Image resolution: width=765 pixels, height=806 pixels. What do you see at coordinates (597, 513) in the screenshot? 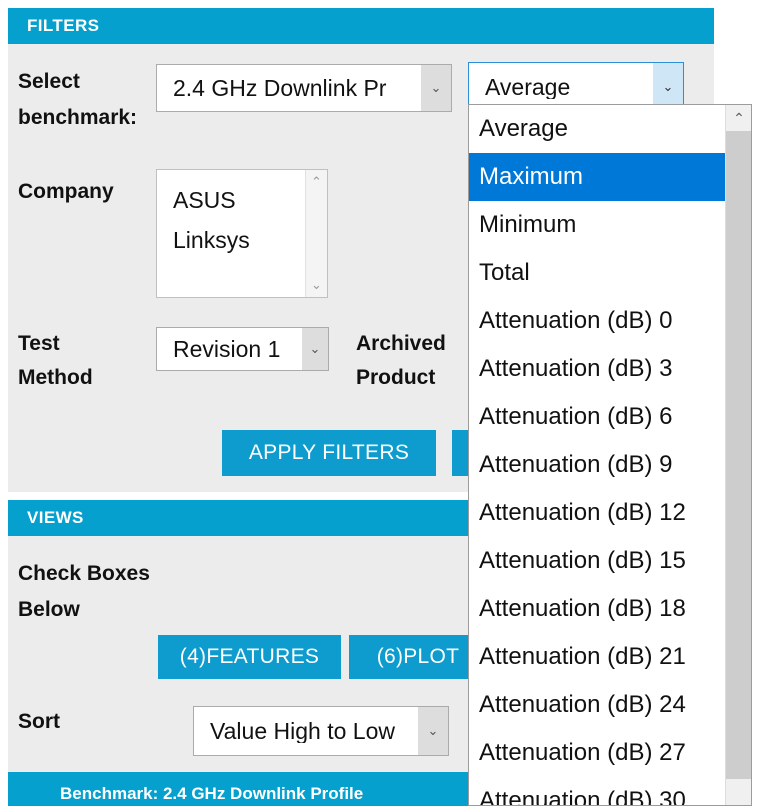
I see `dropdown-option: Attenuation (dB) 12` at bounding box center [597, 513].